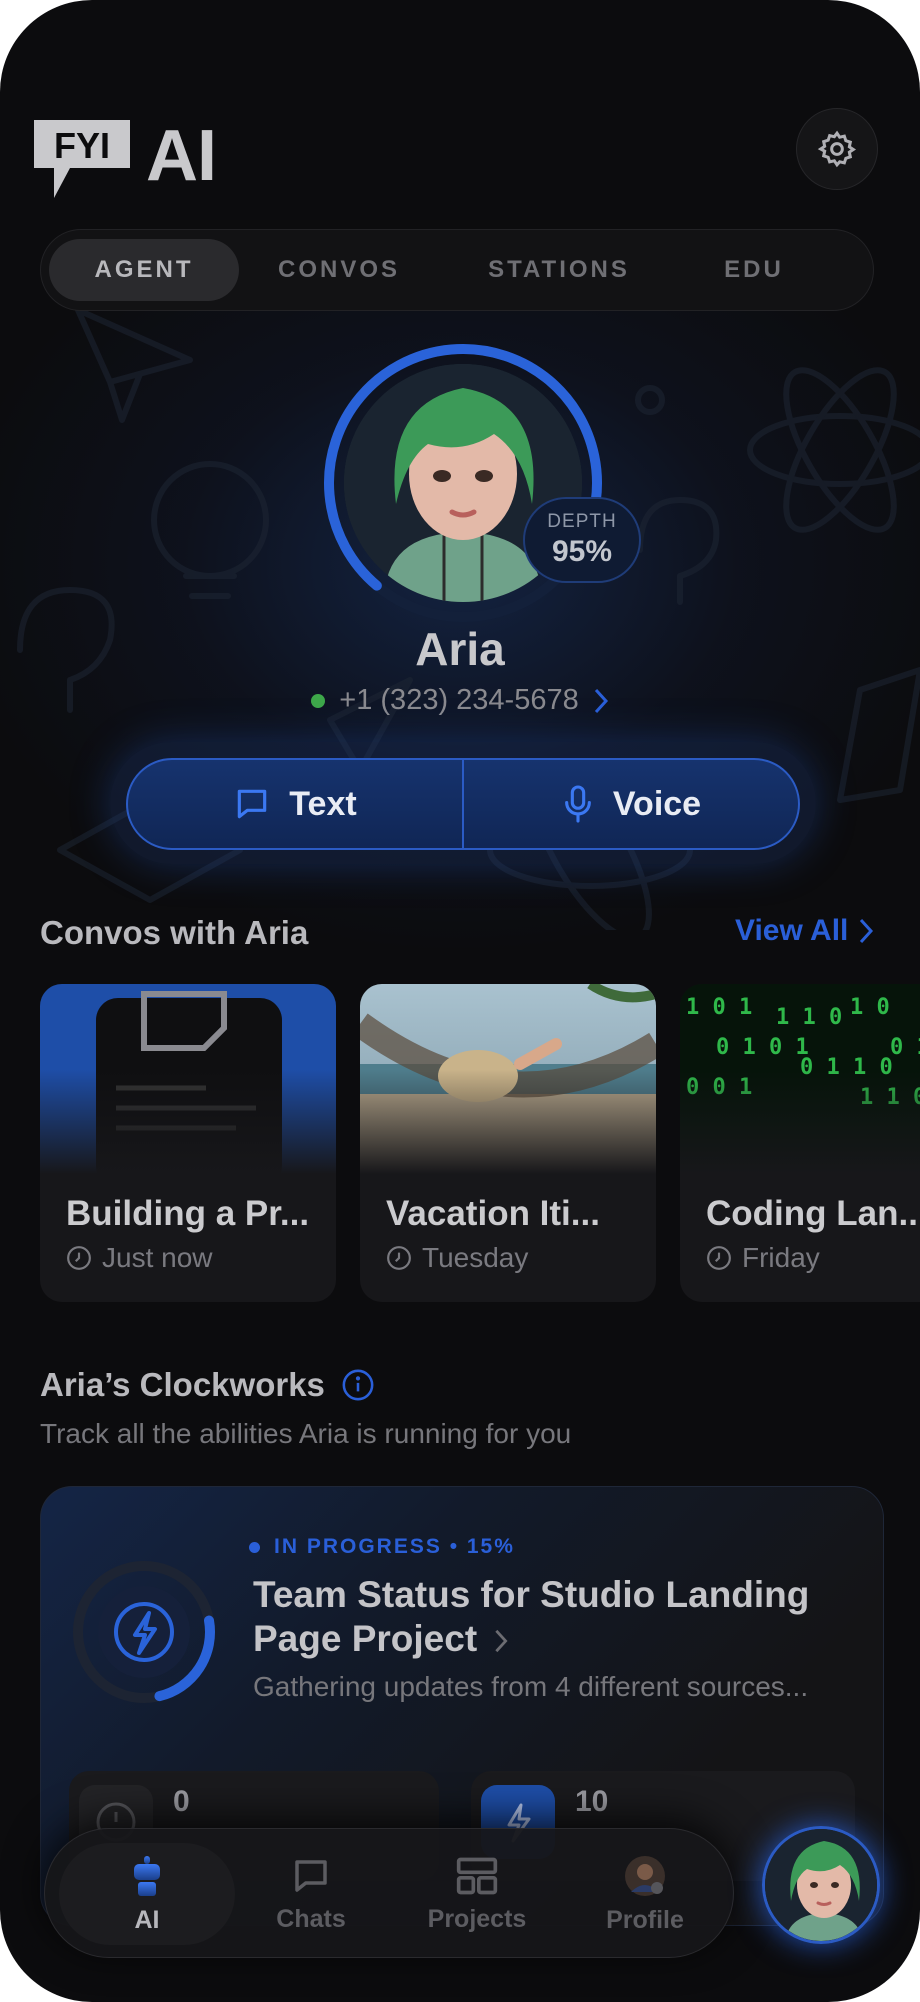 The height and width of the screenshot is (2002, 920). I want to click on agent-phone-number: +1 (323) 234-5678, so click(459, 700).